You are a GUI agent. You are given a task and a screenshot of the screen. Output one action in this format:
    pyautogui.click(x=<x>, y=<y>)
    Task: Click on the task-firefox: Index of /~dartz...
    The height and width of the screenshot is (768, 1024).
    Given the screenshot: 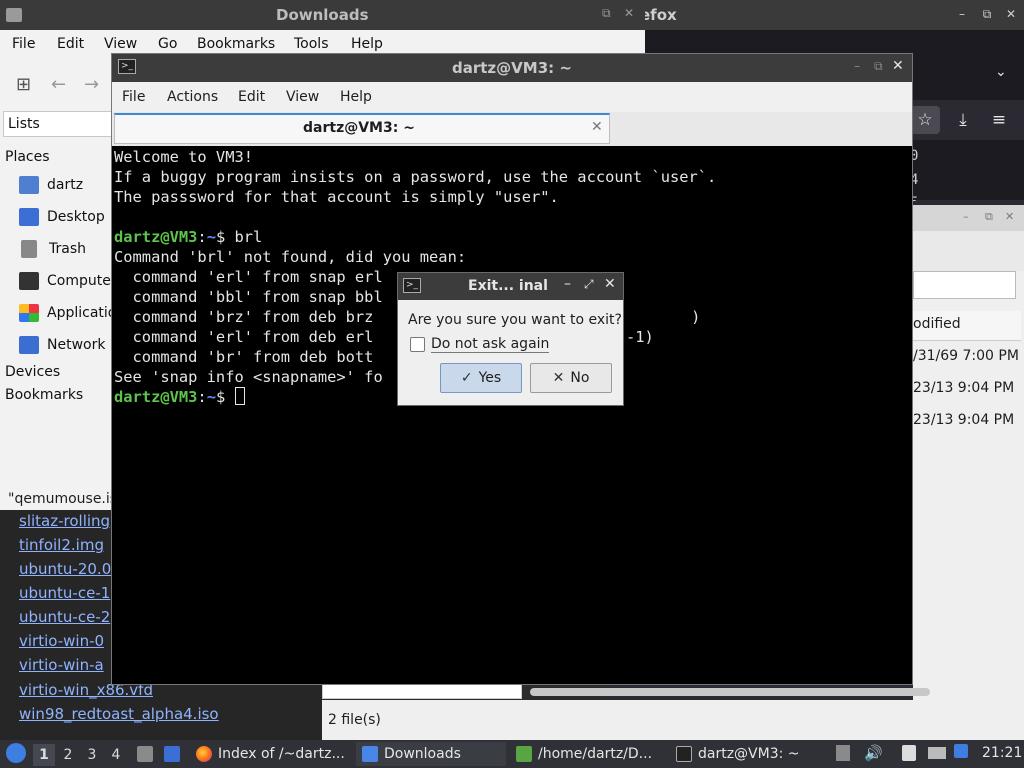 What is the action you would take?
    pyautogui.click(x=270, y=754)
    